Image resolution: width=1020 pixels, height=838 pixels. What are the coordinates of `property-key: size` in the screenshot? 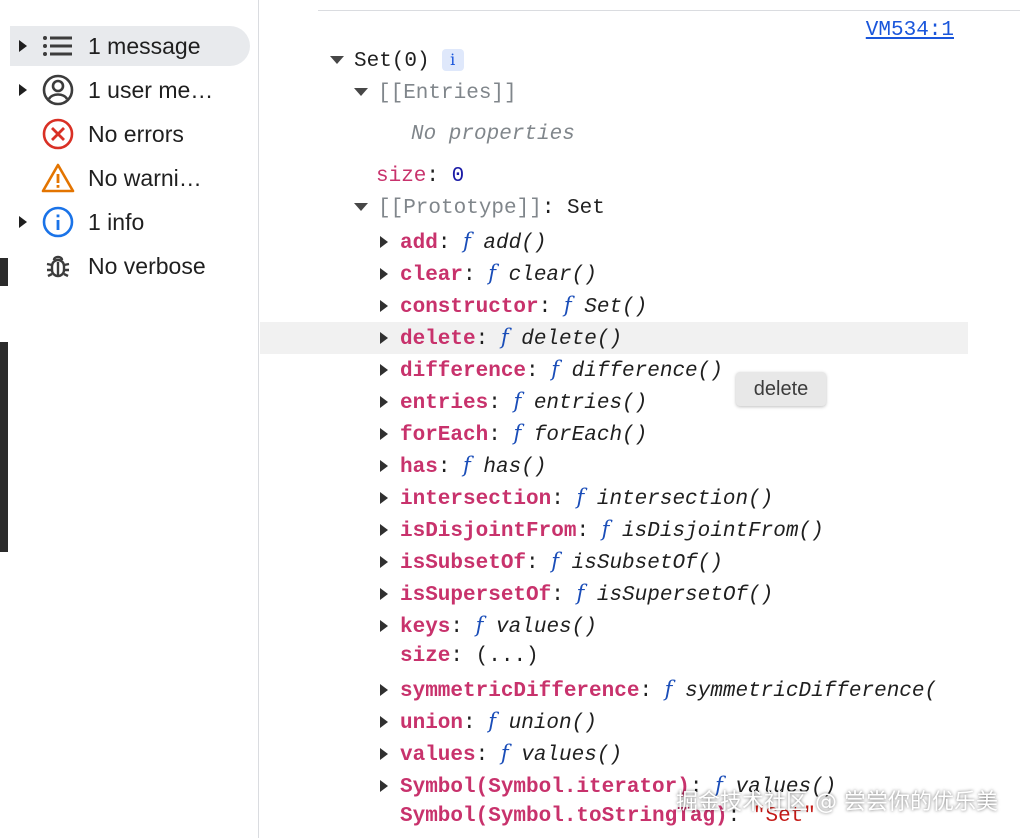 It's located at (425, 656).